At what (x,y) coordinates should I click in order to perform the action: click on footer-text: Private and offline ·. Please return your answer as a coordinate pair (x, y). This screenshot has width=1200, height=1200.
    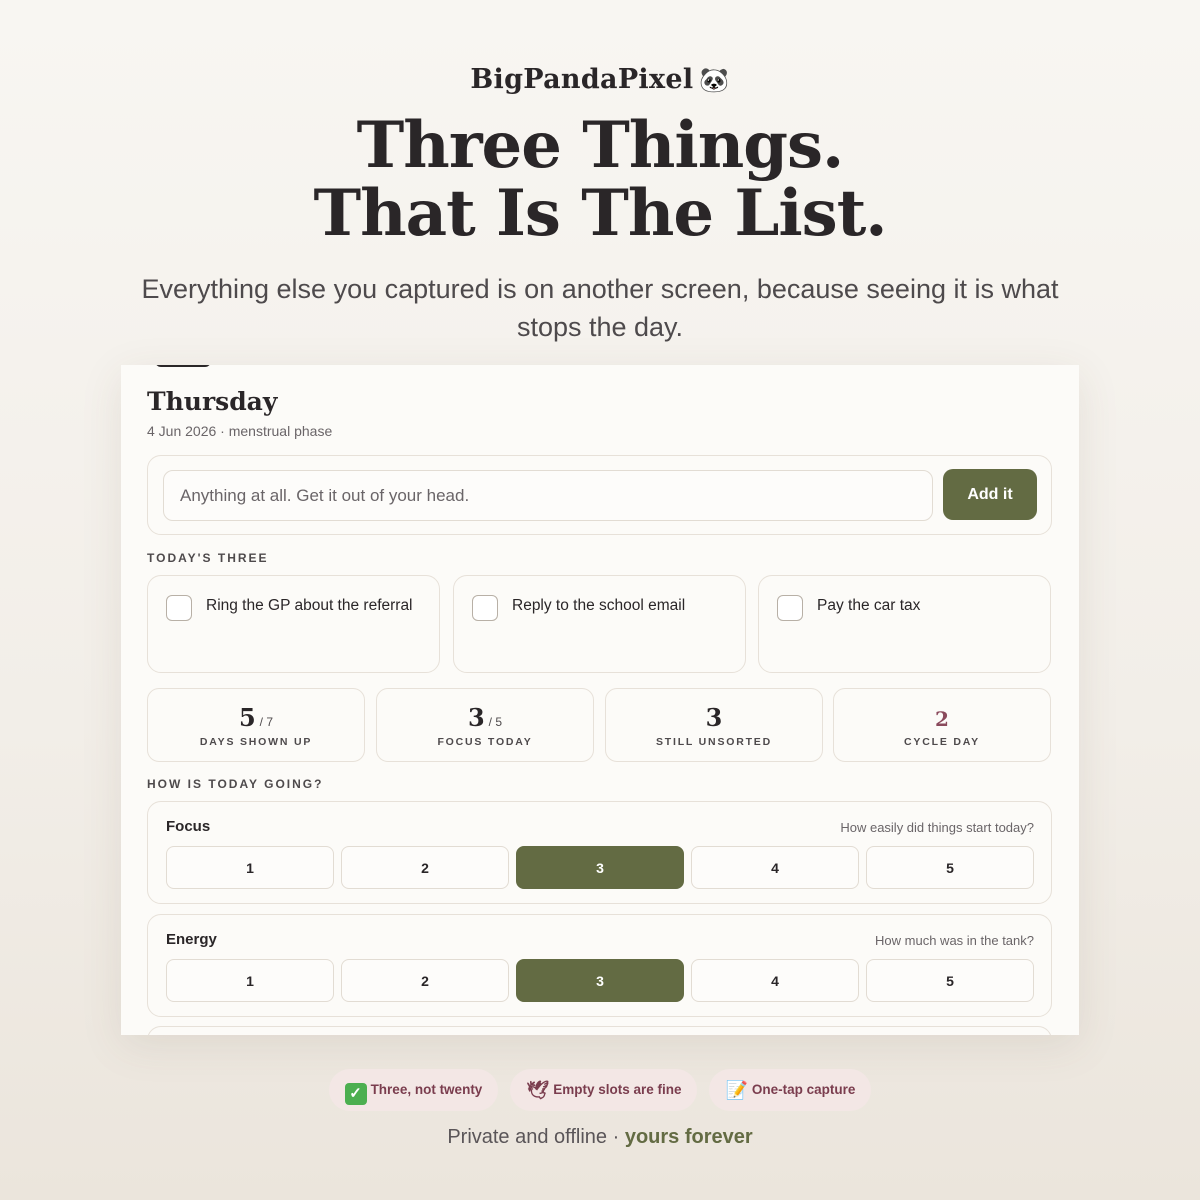
    Looking at the image, I should click on (536, 1137).